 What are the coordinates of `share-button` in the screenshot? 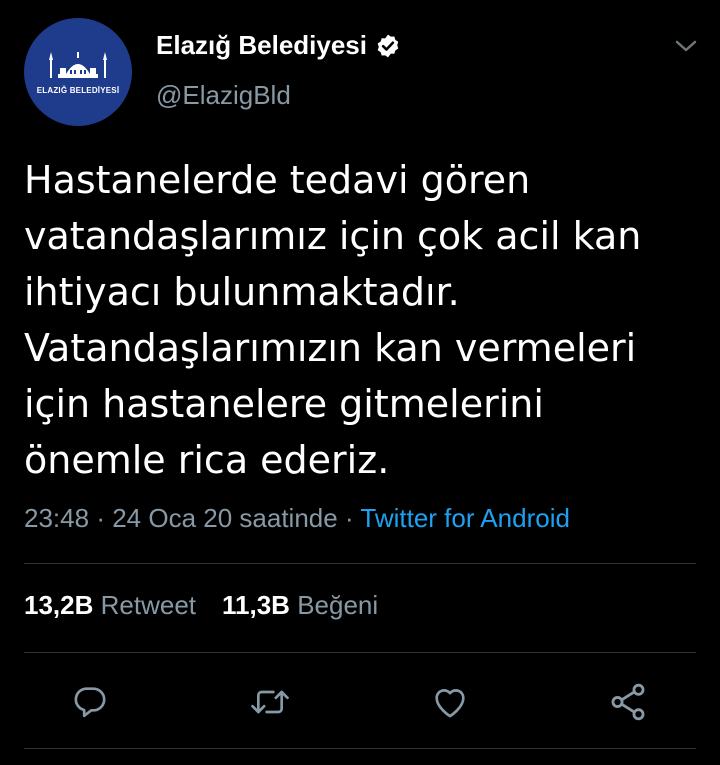 It's located at (628, 702).